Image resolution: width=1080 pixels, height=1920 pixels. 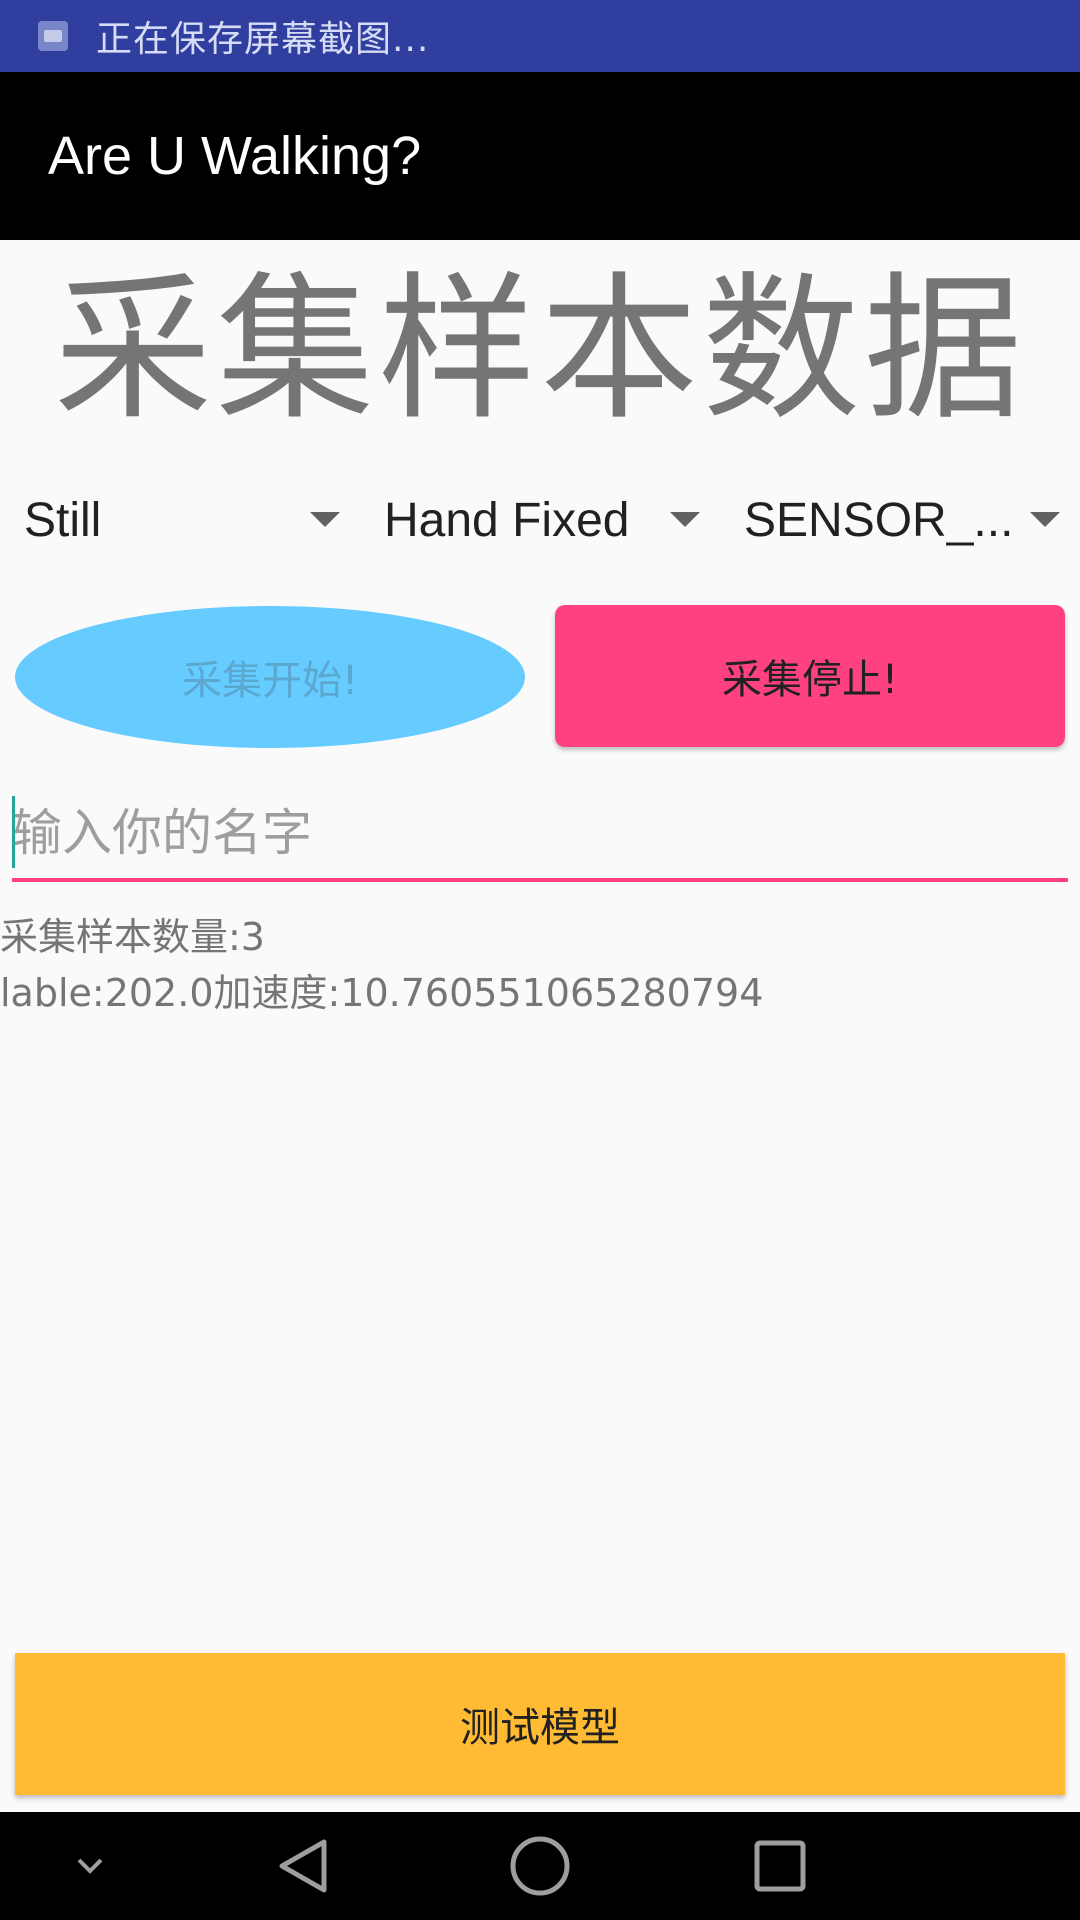 What do you see at coordinates (182, 520) in the screenshot?
I see `activity-spinner: Still` at bounding box center [182, 520].